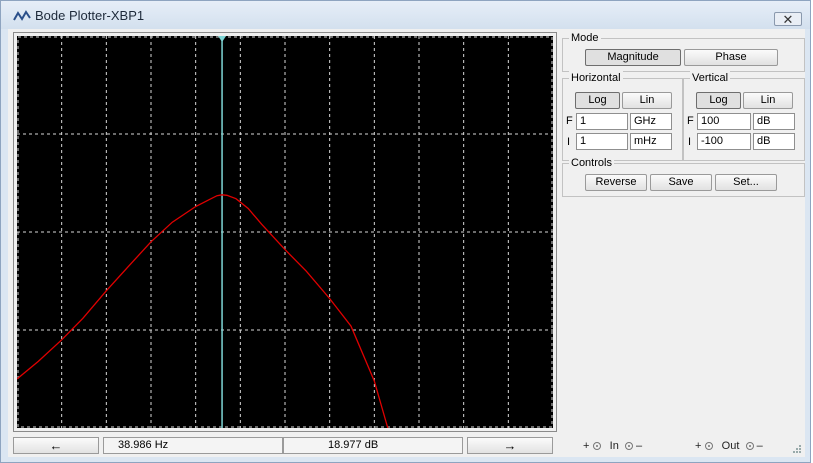  I want to click on in-terminals: + In –, so click(612, 446).